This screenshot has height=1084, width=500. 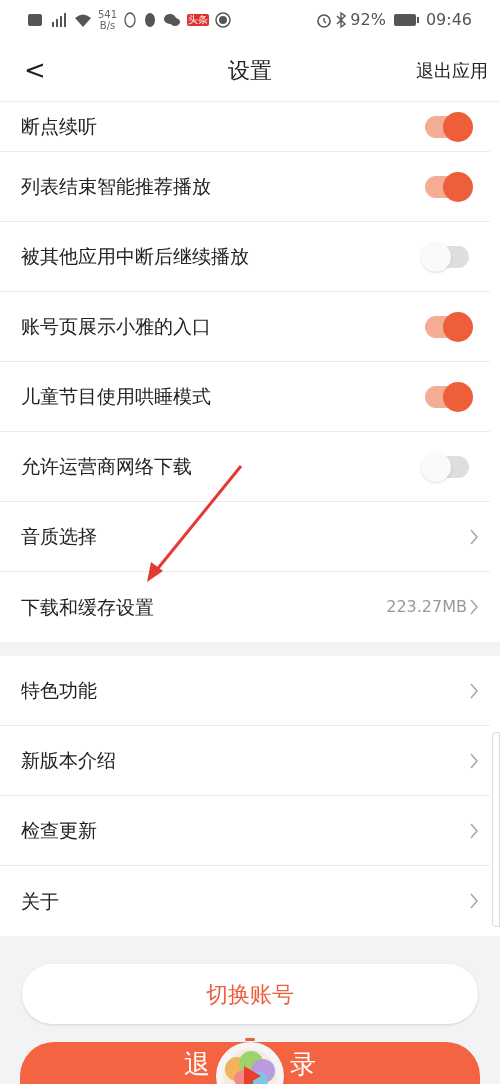 I want to click on settings-row: 下载和缓存设置 223.27MB, so click(x=245, y=607).